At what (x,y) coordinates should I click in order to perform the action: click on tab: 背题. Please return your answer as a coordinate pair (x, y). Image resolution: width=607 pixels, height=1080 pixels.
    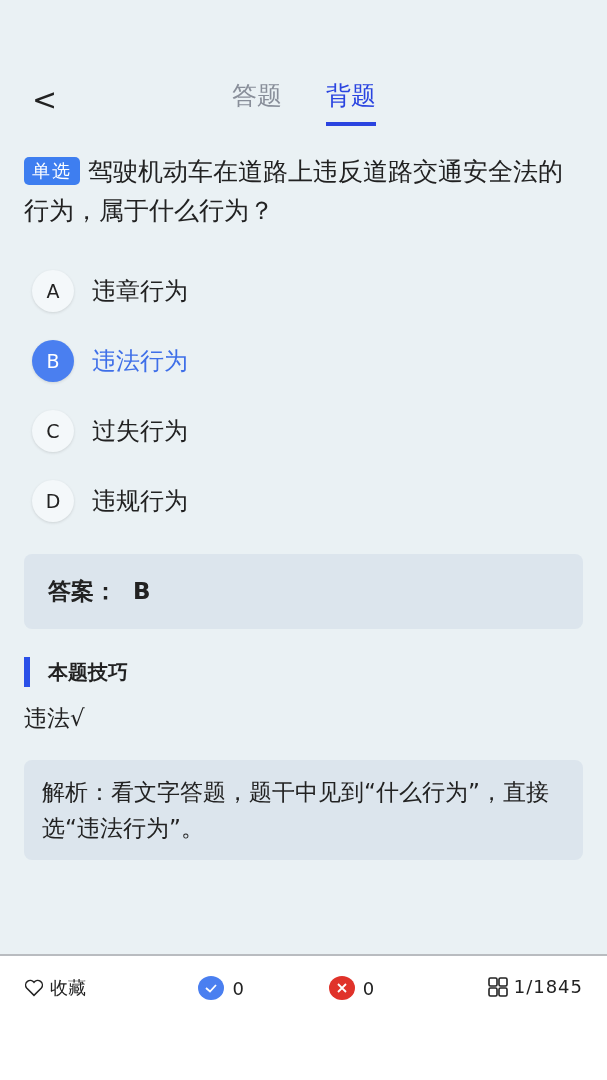
    Looking at the image, I should click on (350, 100).